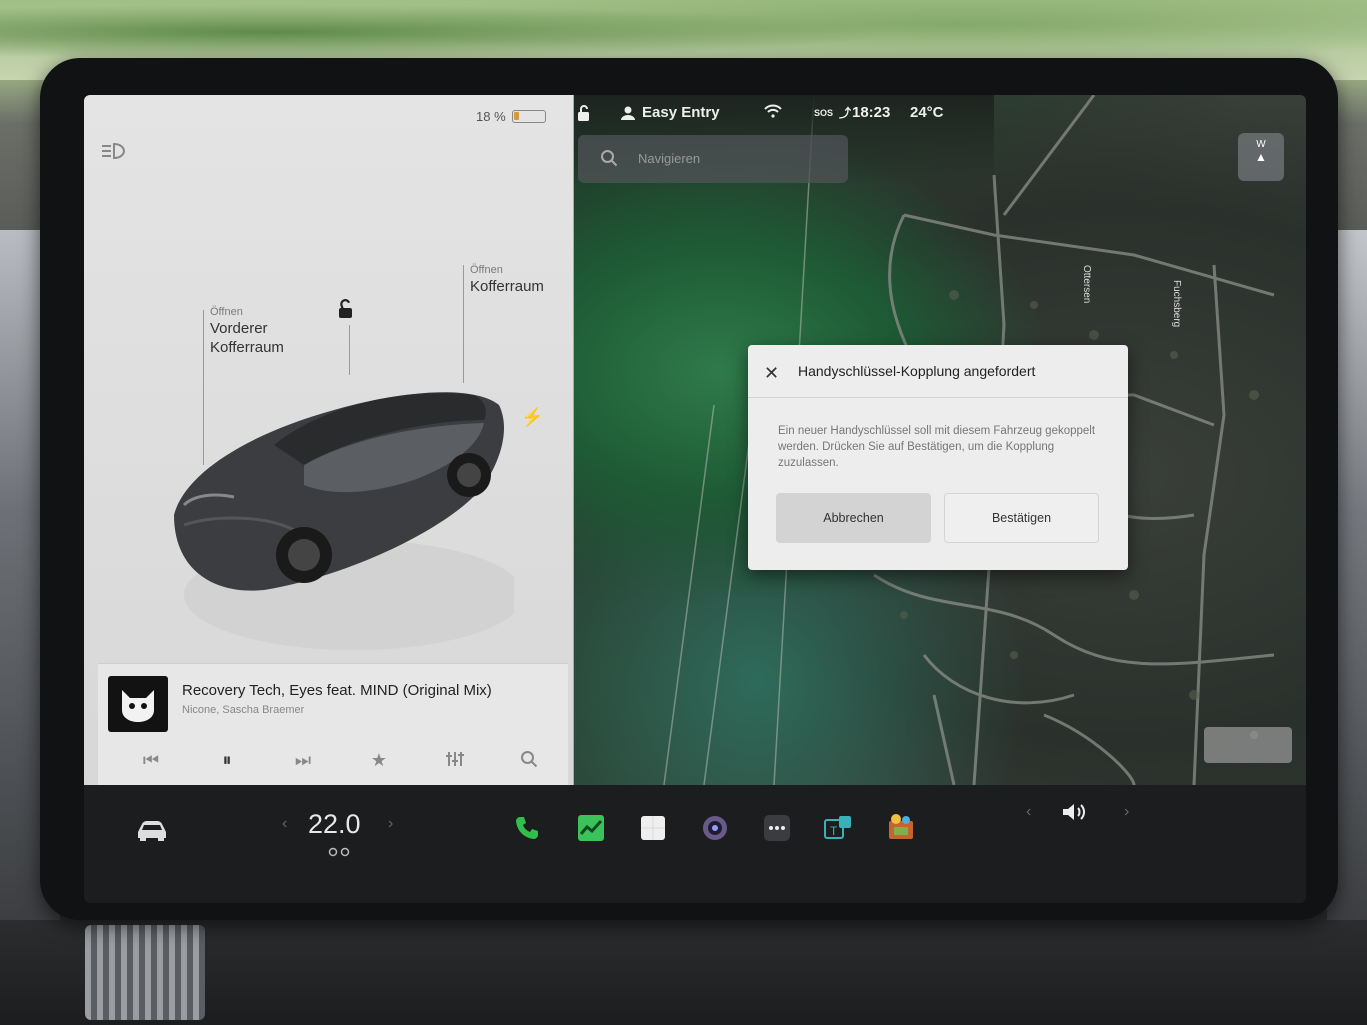 This screenshot has height=1025, width=1367. I want to click on bottom-dock: ‹ 22.0 › T ‹ ›, so click(695, 844).